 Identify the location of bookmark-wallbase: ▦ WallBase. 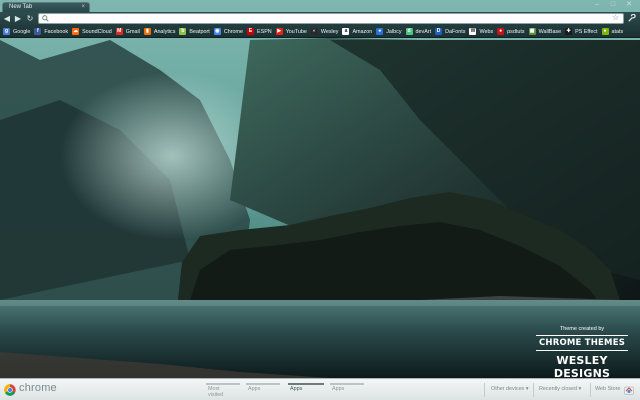
(546, 32).